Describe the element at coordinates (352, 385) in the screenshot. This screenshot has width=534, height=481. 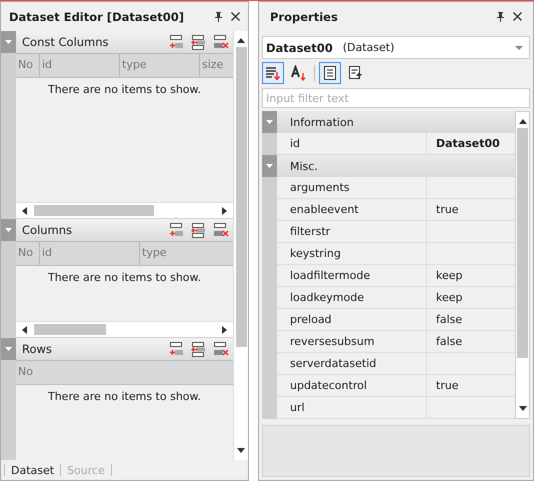
I see `property-name: updatecontrol` at that location.